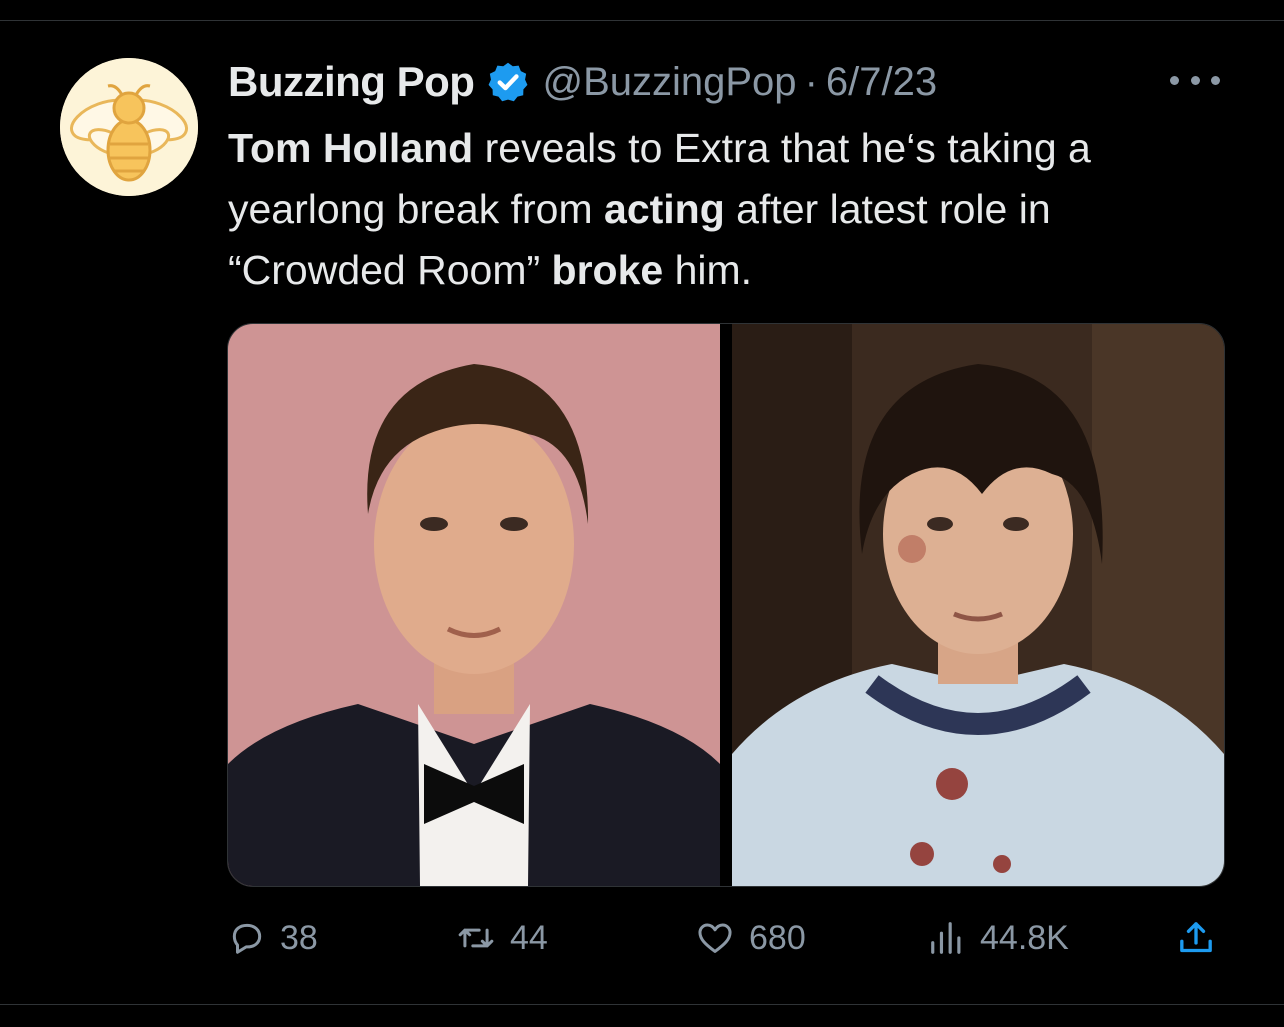 The width and height of the screenshot is (1284, 1027). I want to click on author-name: Buzzing Pop, so click(351, 82).